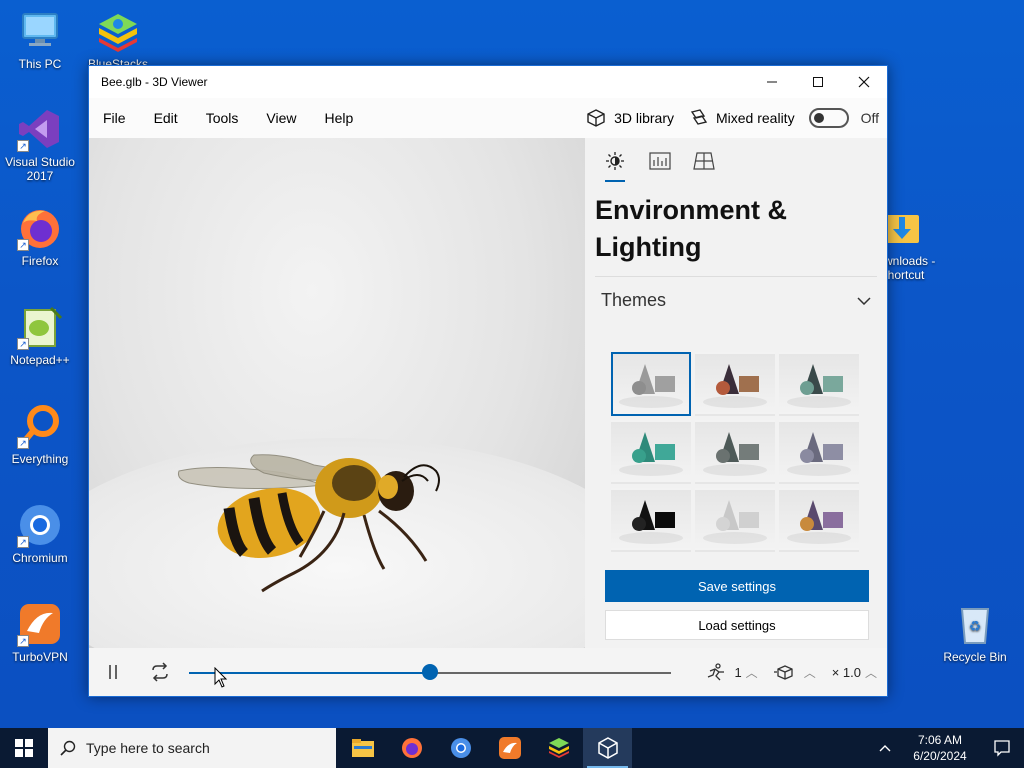  Describe the element at coordinates (737, 625) in the screenshot. I see `load-settings-button: Load settings` at that location.